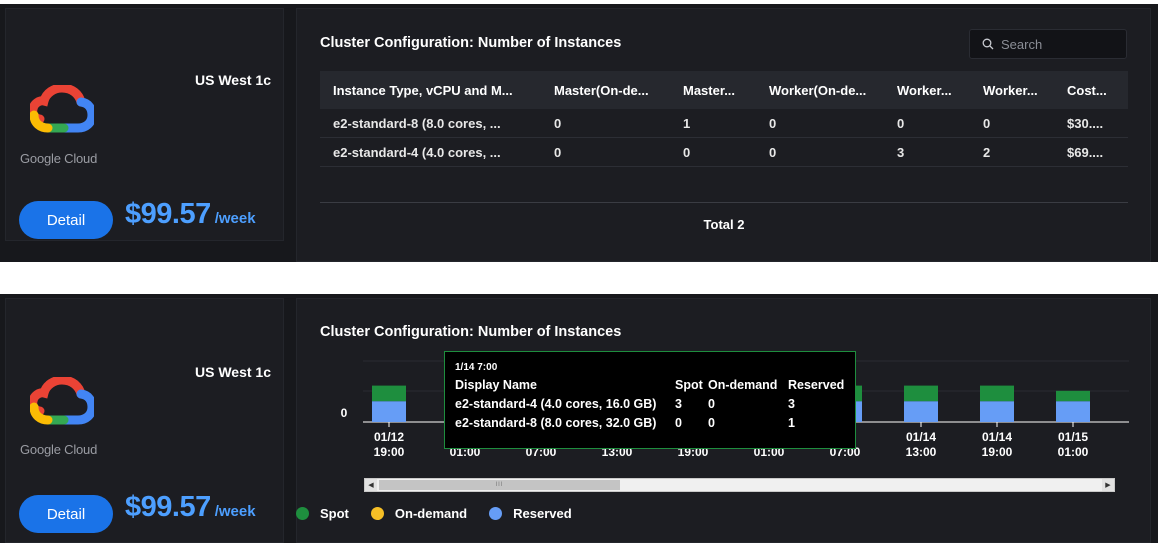 Image resolution: width=1158 pixels, height=543 pixels. I want to click on legend-label: On-demand, so click(431, 513).